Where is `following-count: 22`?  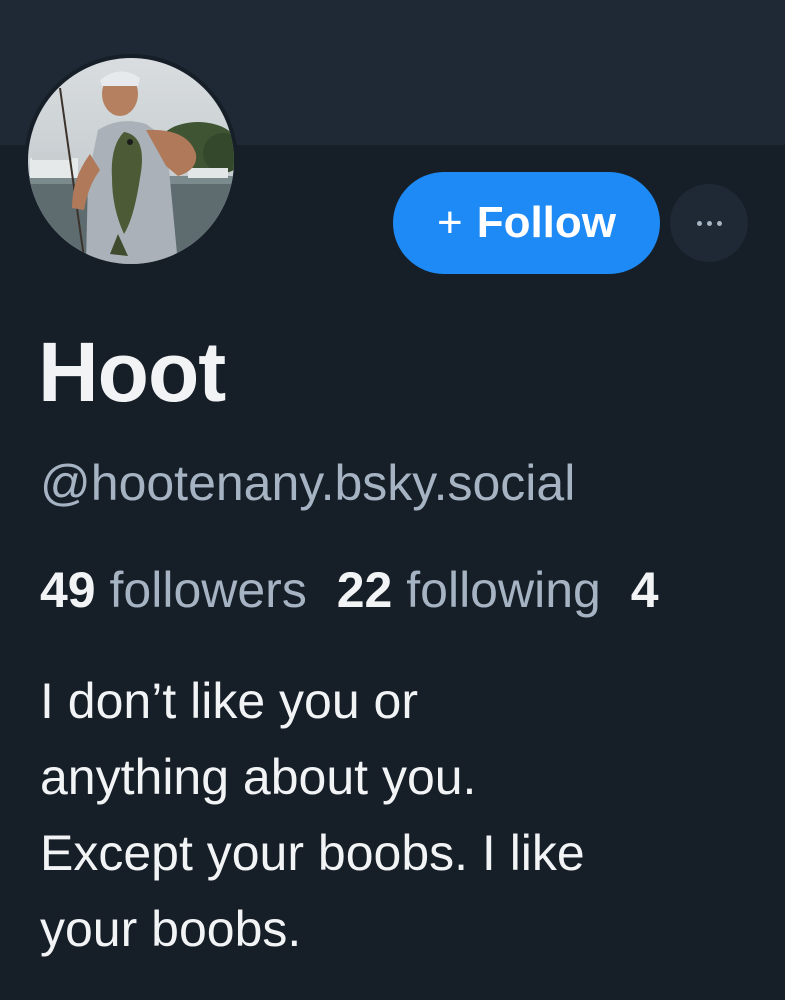 following-count: 22 is located at coordinates (364, 590).